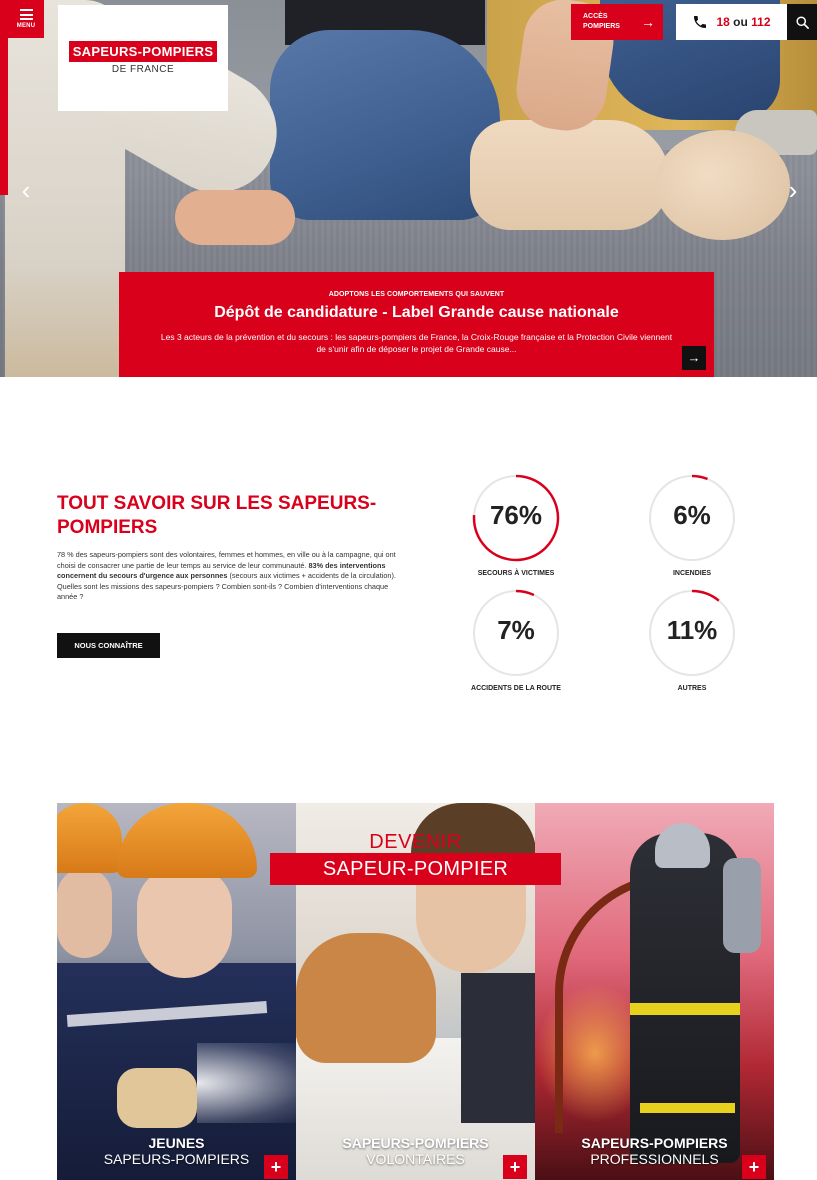 Image resolution: width=817 pixels, height=1180 pixels. Describe the element at coordinates (366, 998) in the screenshot. I see `spv-child-head` at that location.